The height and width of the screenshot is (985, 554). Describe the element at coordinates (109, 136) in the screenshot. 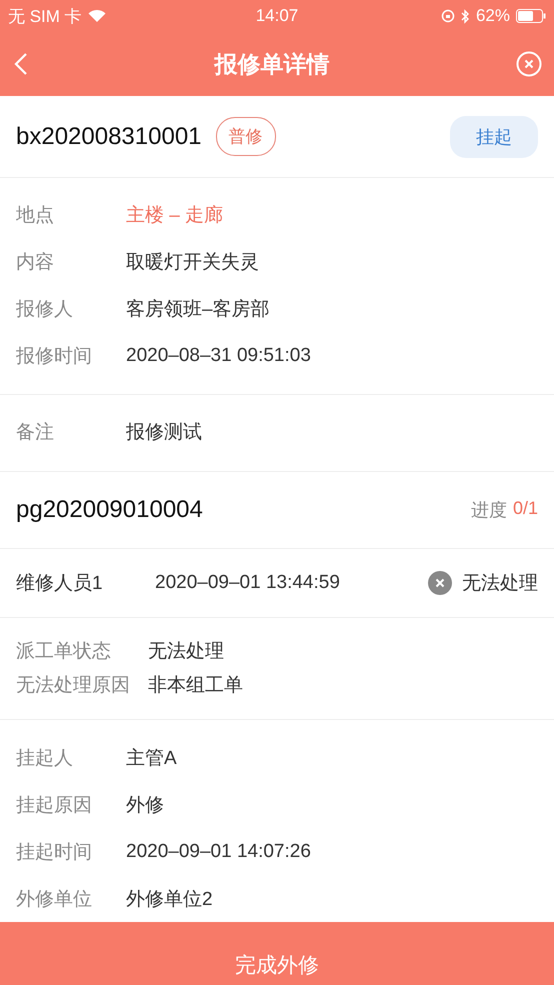

I see `order-number: bx202008310001` at that location.